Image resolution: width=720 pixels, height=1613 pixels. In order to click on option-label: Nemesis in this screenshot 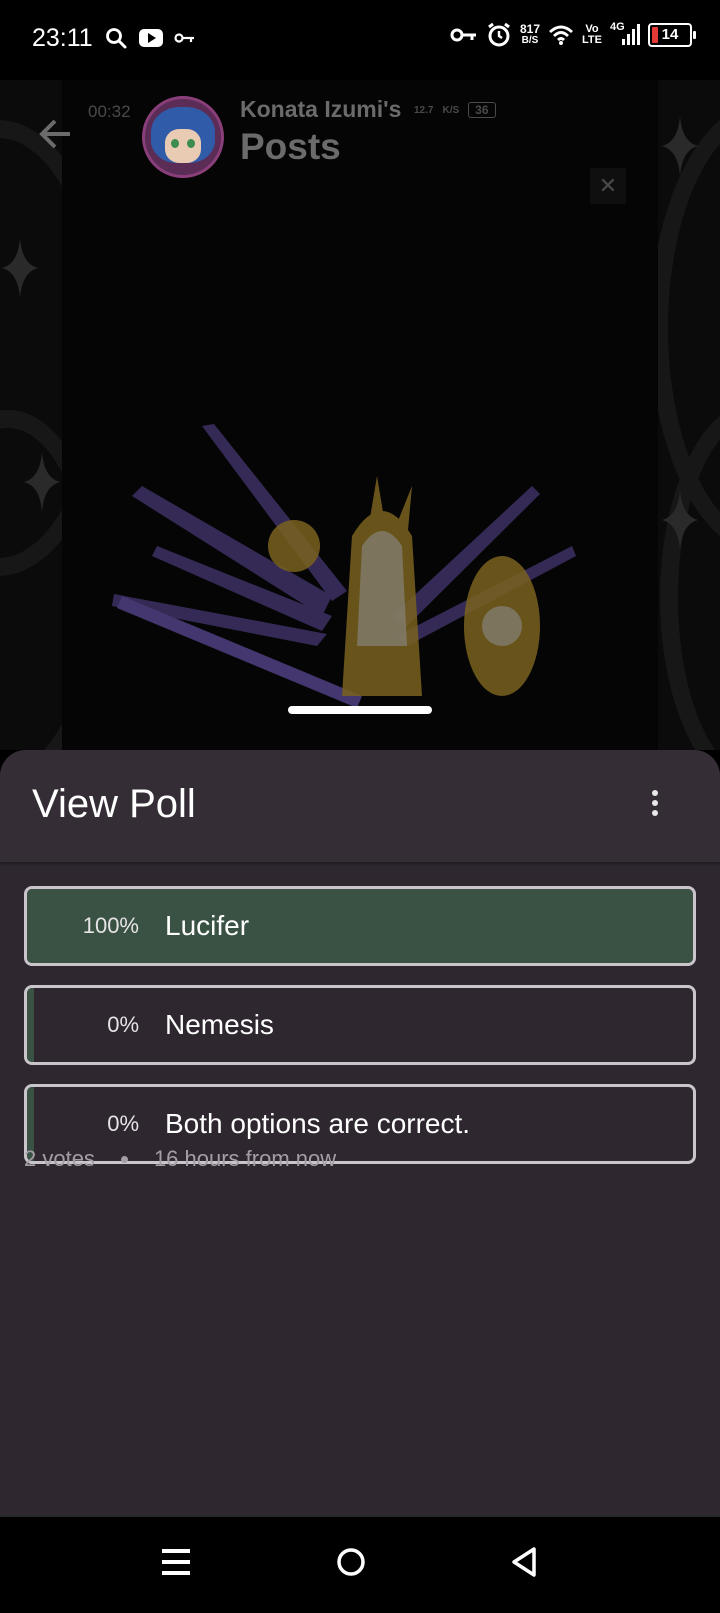, I will do `click(219, 1024)`.